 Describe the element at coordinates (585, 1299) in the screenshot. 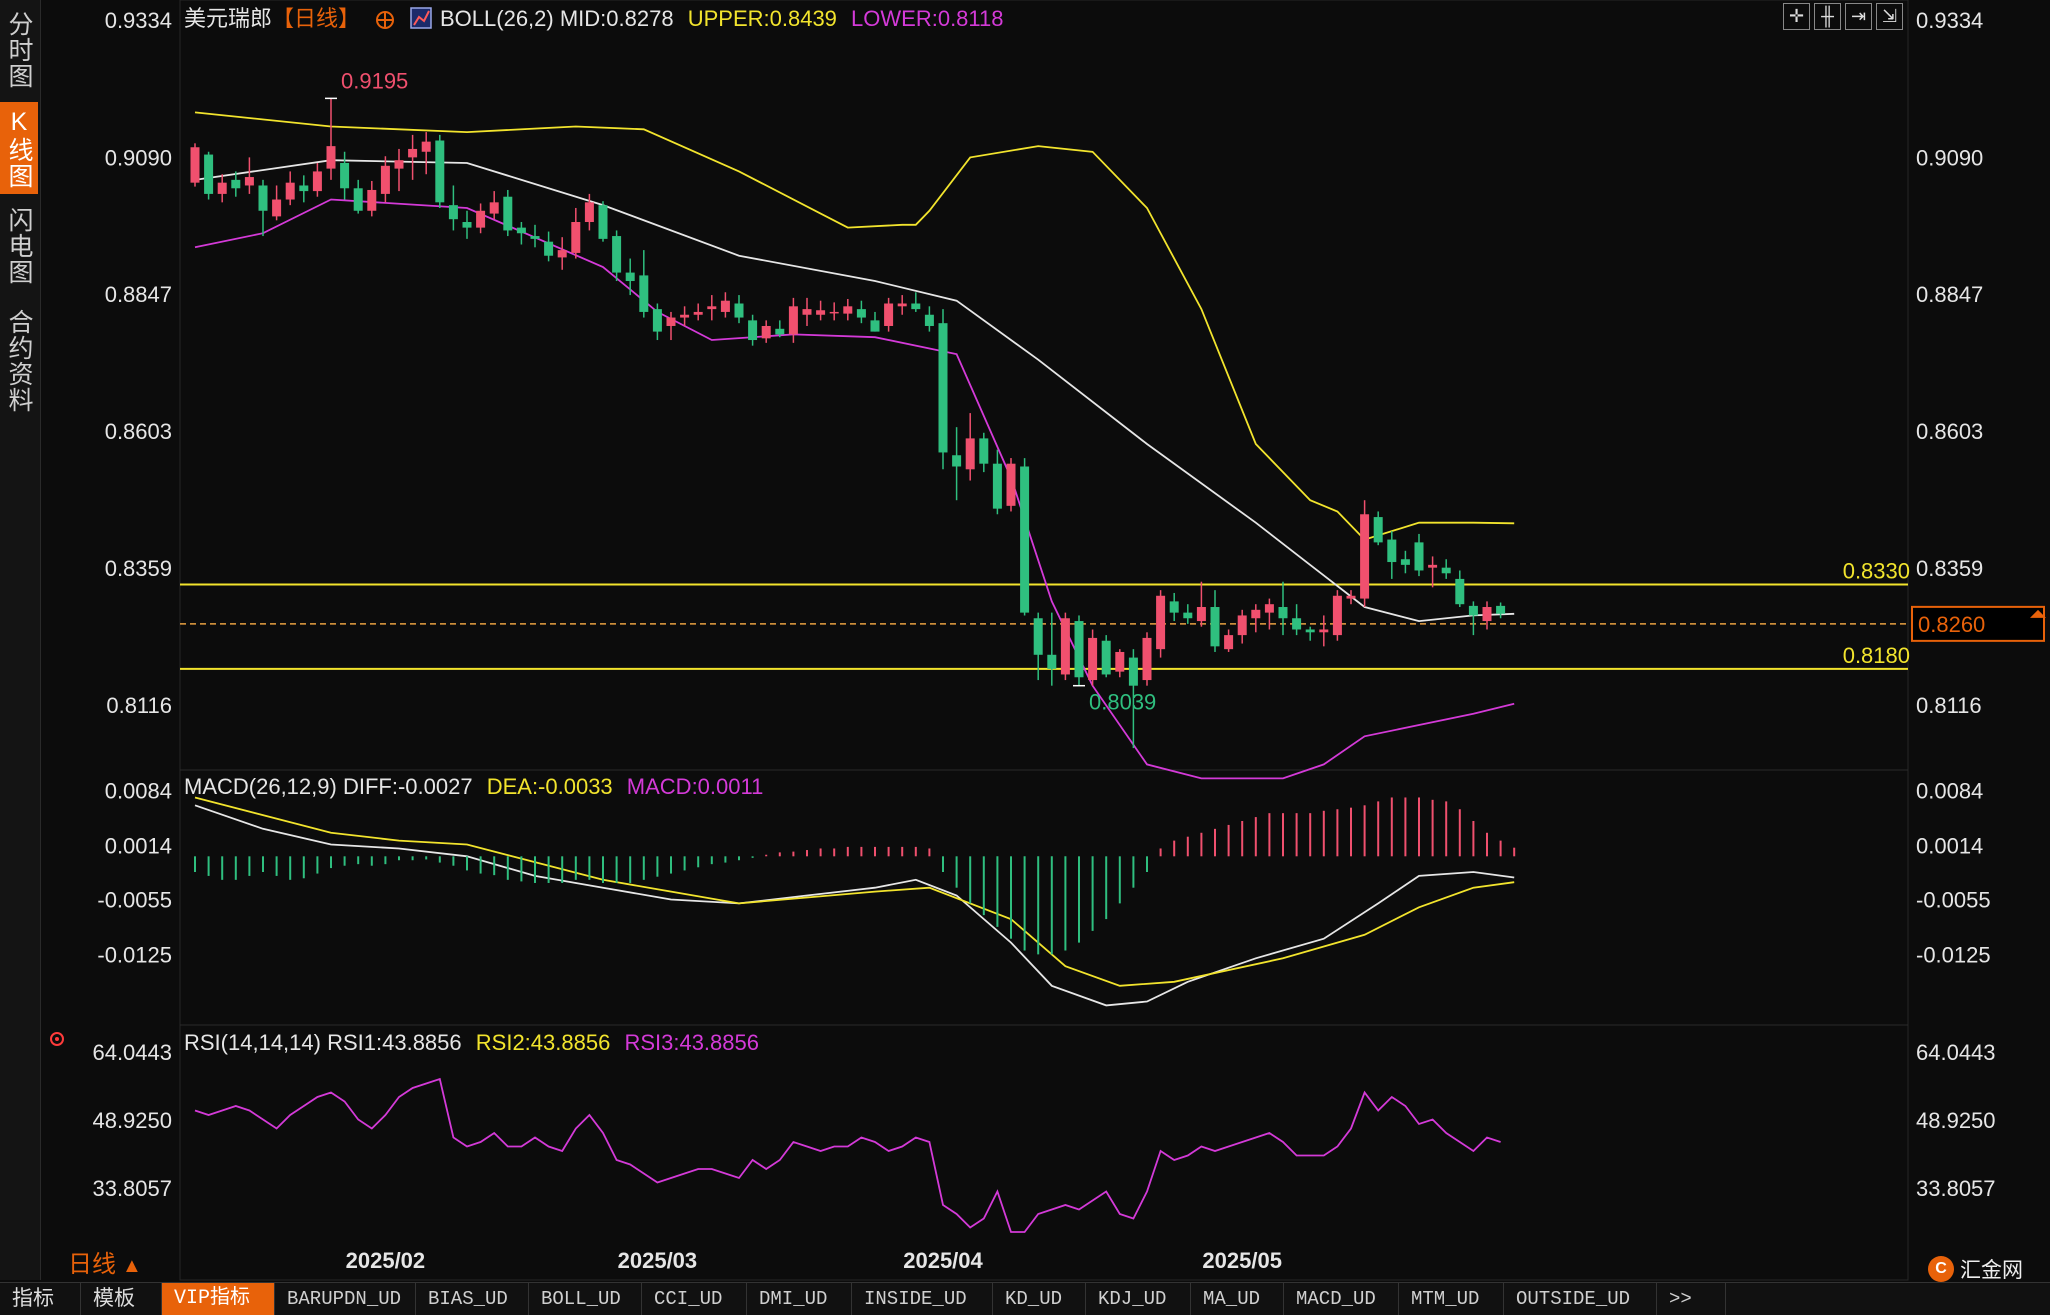

I see `tab-boll: BOLL_UD` at that location.